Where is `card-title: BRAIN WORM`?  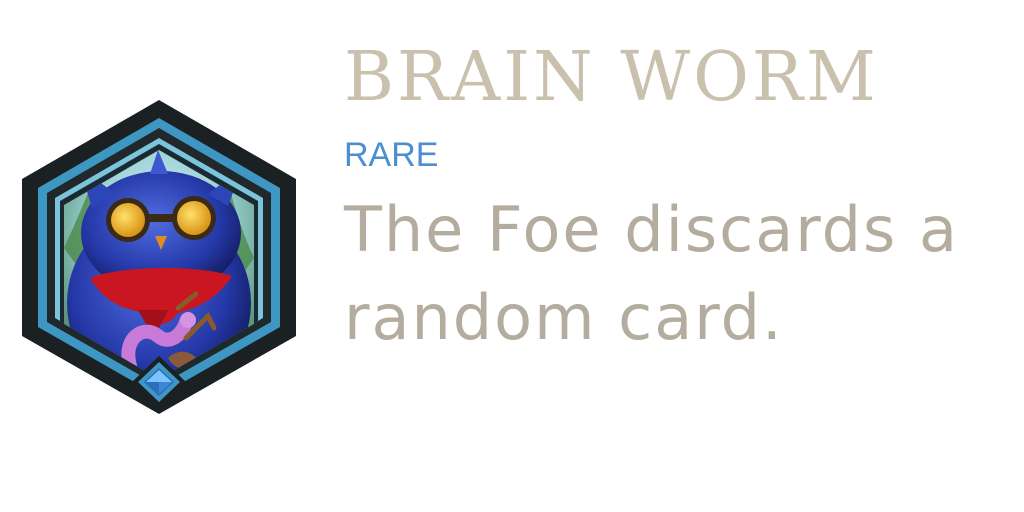
card-title: BRAIN WORM is located at coordinates (611, 77).